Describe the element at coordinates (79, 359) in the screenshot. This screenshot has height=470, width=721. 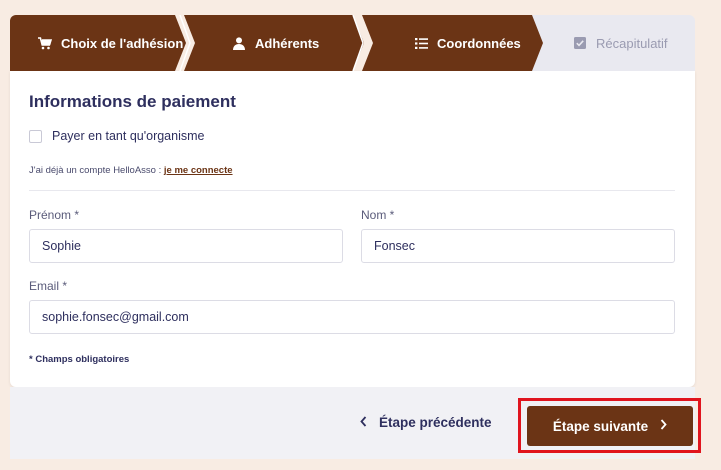
I see `required-fields-note: * Champs obligatoires` at that location.